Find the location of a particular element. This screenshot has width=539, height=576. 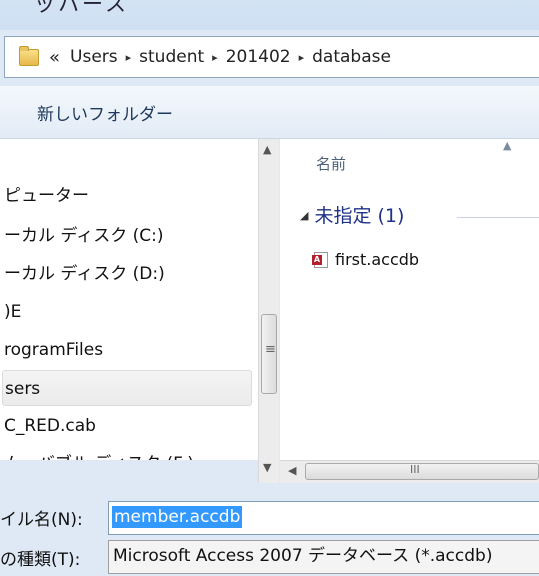

window-title: ッハース is located at coordinates (81, 8).